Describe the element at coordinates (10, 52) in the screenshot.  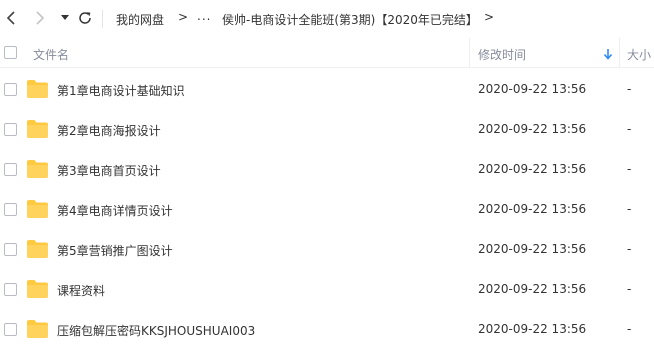
I see `select-all-checkbox` at that location.